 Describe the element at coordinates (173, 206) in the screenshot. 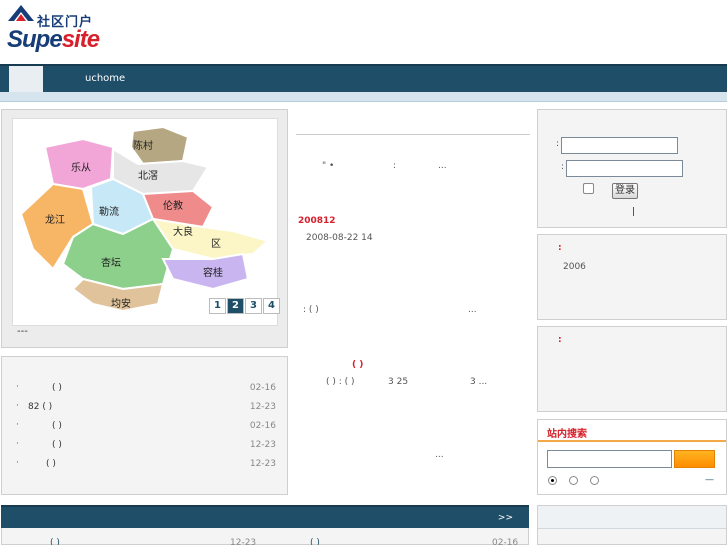

I see `map-label: 伦教` at that location.